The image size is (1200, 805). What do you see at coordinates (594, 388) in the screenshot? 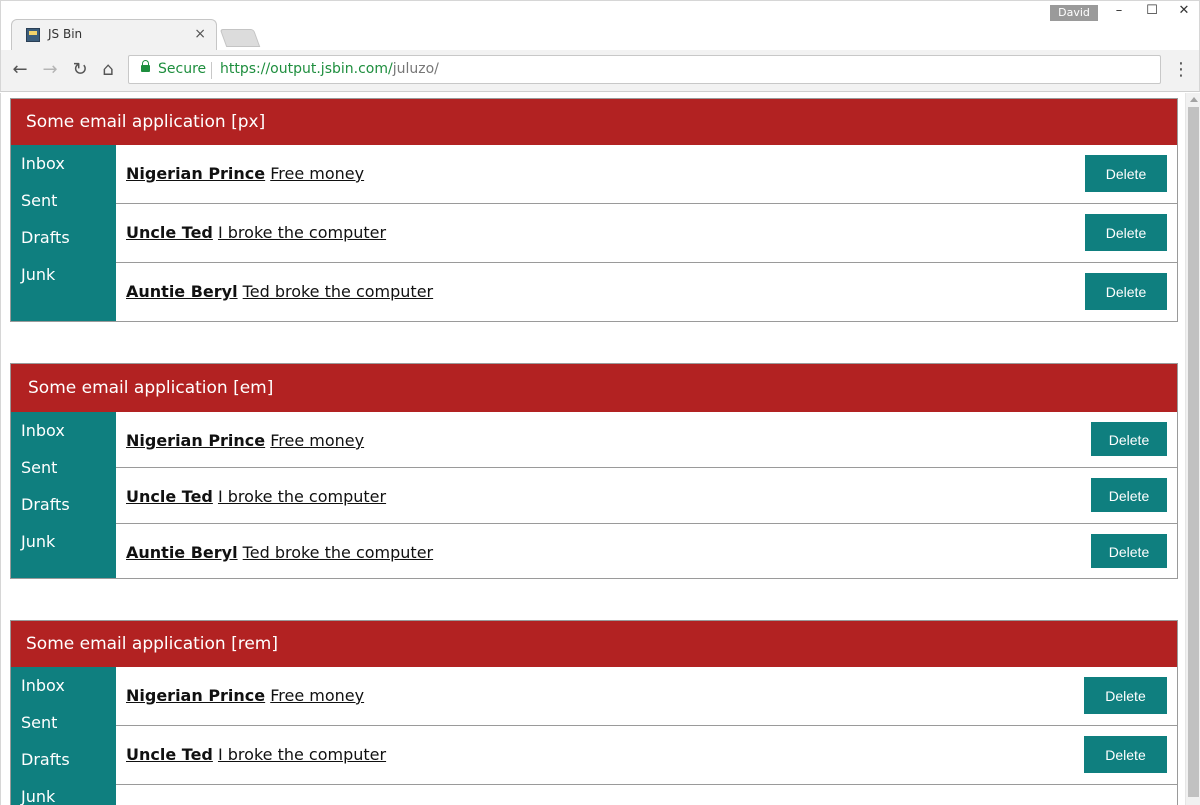
I see `app-title: Some email application [em]` at bounding box center [594, 388].